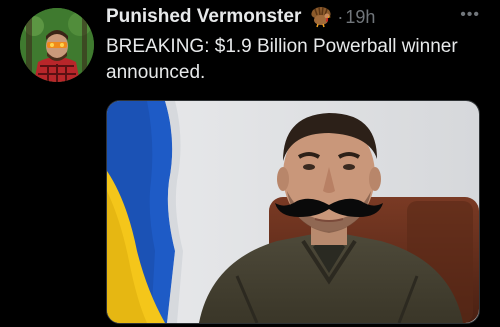 The image size is (500, 327). I want to click on more-options-icon: •••, so click(470, 15).